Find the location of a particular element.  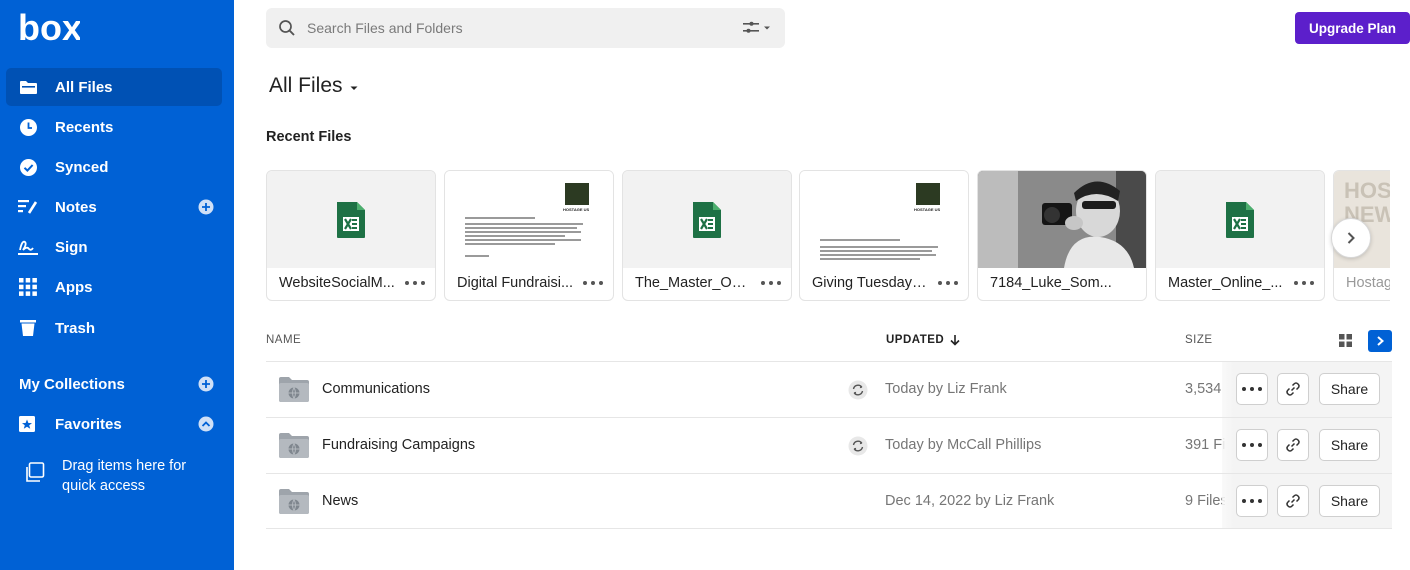

updated-info: Today by McCall Phillips is located at coordinates (963, 445).